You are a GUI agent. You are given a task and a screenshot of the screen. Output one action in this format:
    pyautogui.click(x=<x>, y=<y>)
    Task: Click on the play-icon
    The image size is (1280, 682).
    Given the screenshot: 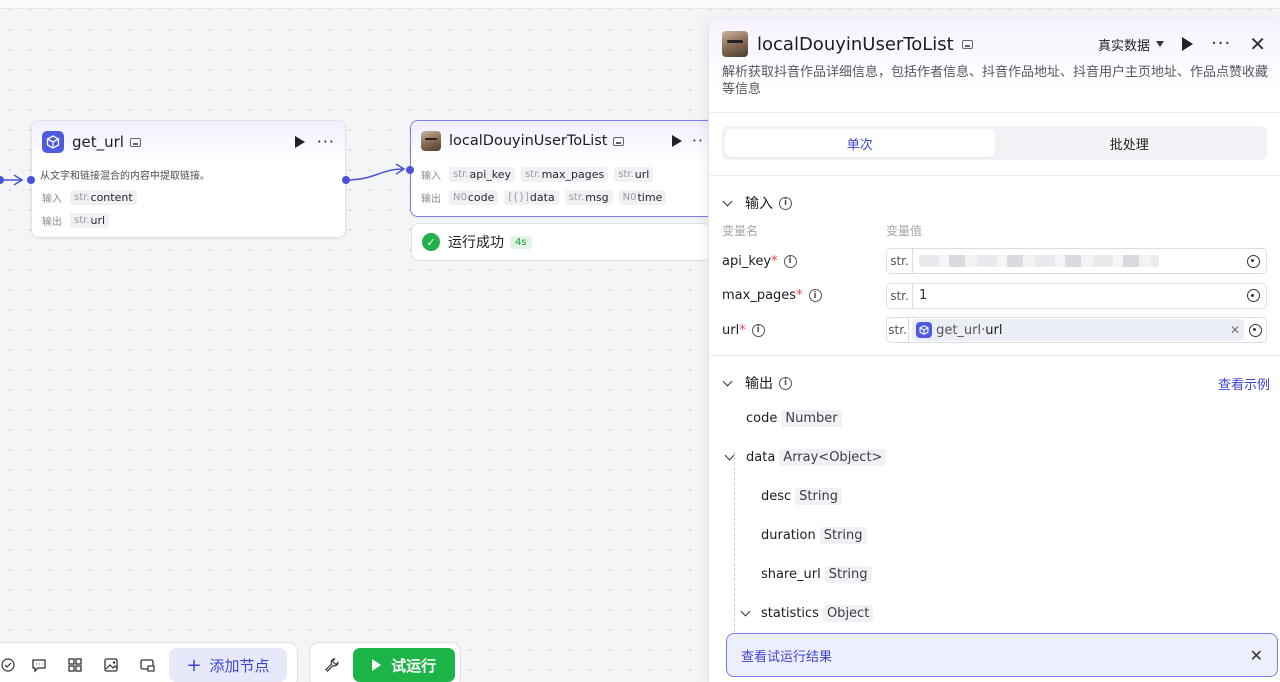 What is the action you would take?
    pyautogui.click(x=377, y=665)
    